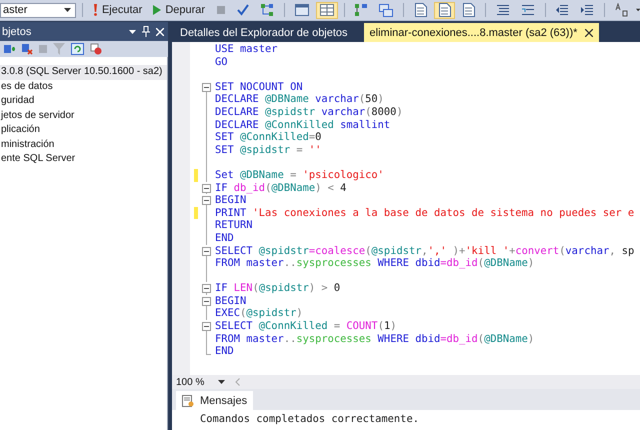  Describe the element at coordinates (638, 10) in the screenshot. I see `overflow-caret-icon` at that location.